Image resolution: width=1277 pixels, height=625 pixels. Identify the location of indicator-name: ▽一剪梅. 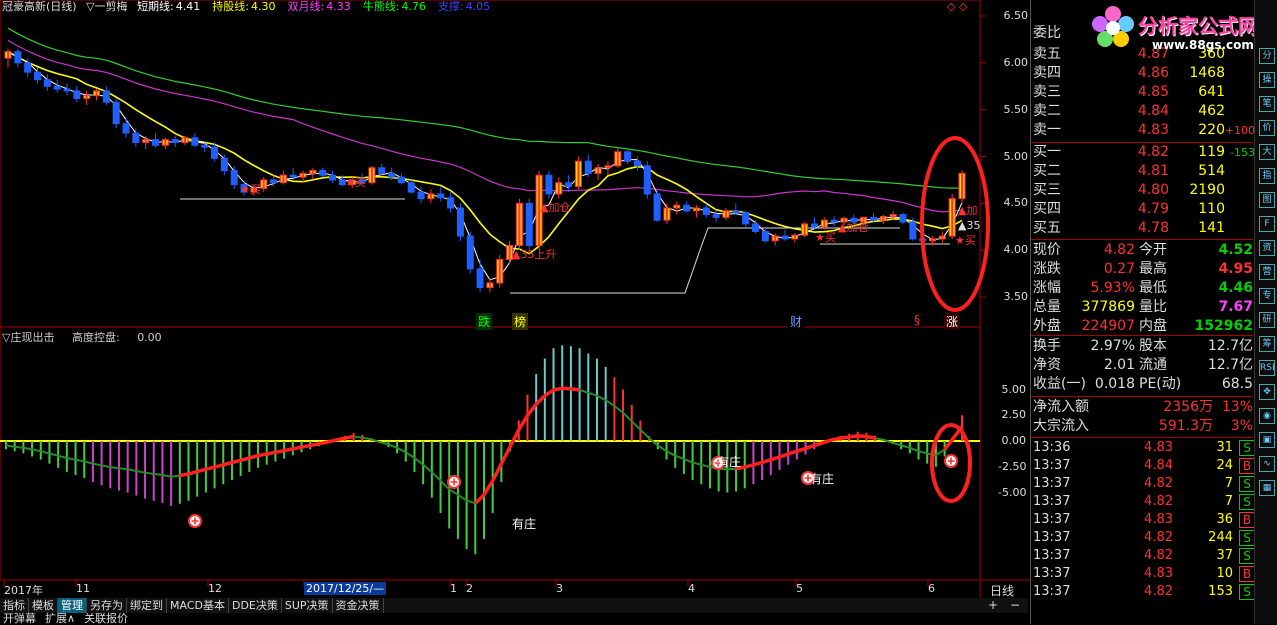
(106, 6).